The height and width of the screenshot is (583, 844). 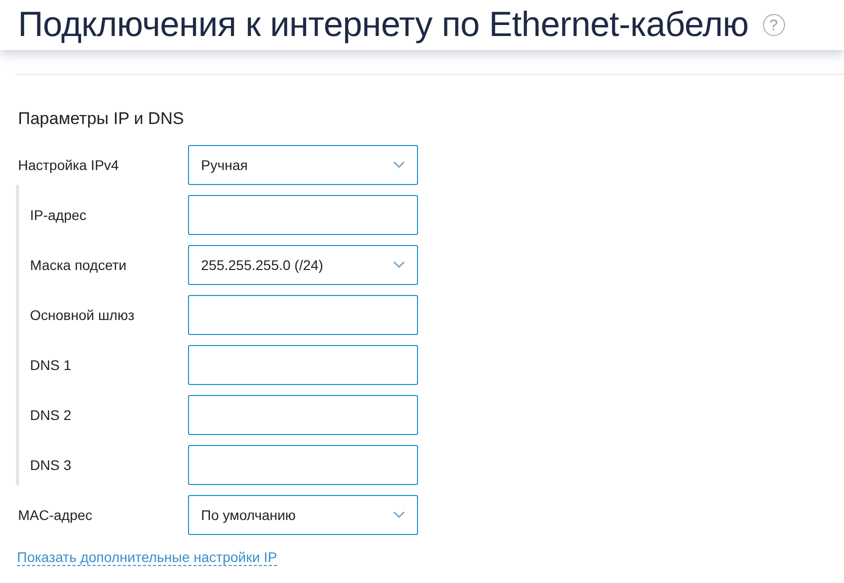 What do you see at coordinates (303, 265) in the screenshot?
I see `dropdown: 255.255.255.0 (/24)` at bounding box center [303, 265].